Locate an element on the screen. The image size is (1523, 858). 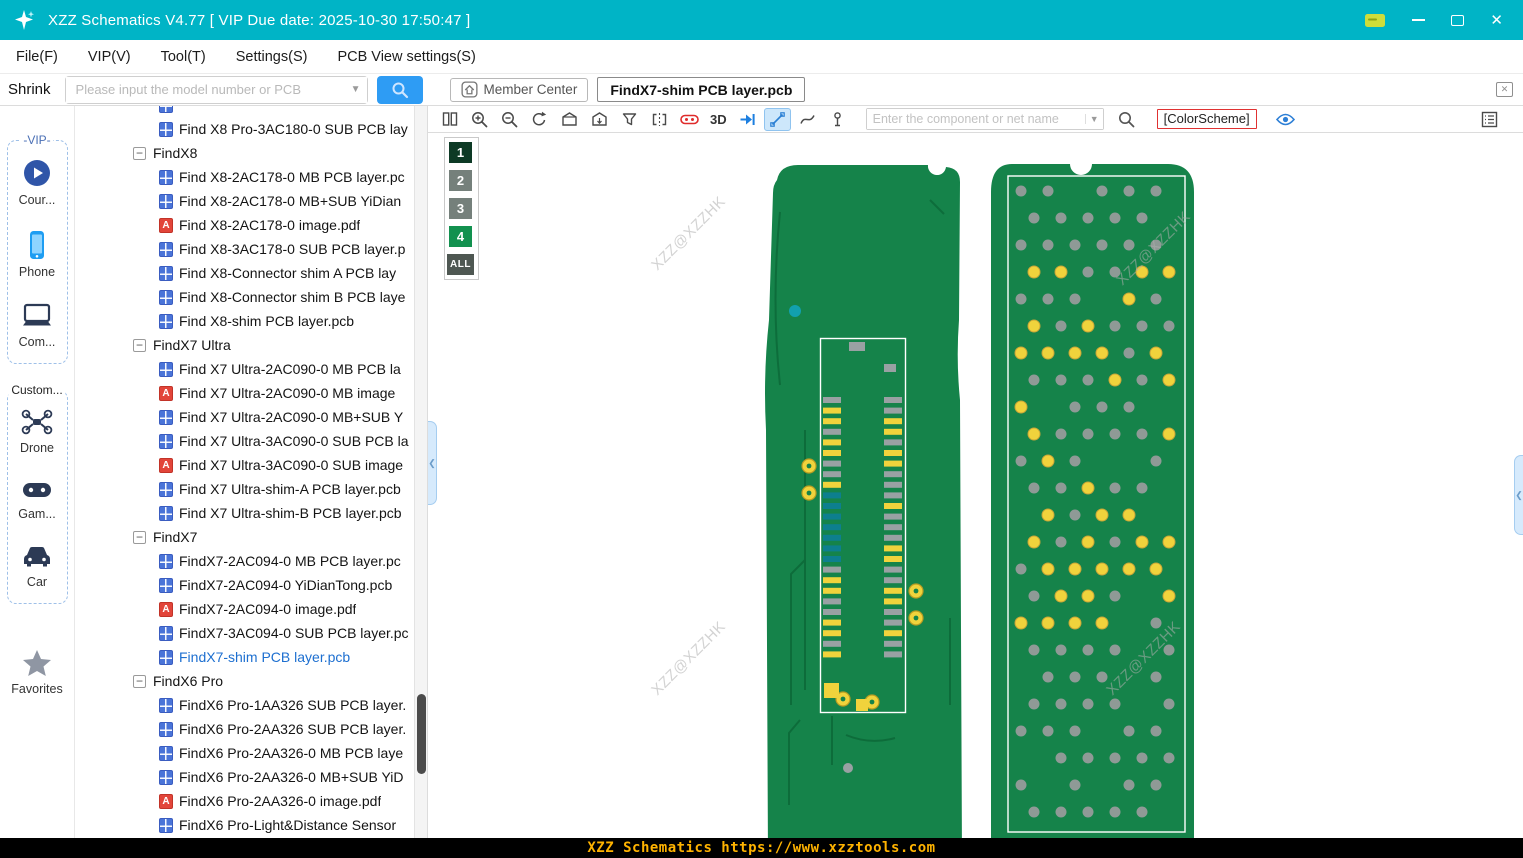
jump-to-button is located at coordinates (747, 119).